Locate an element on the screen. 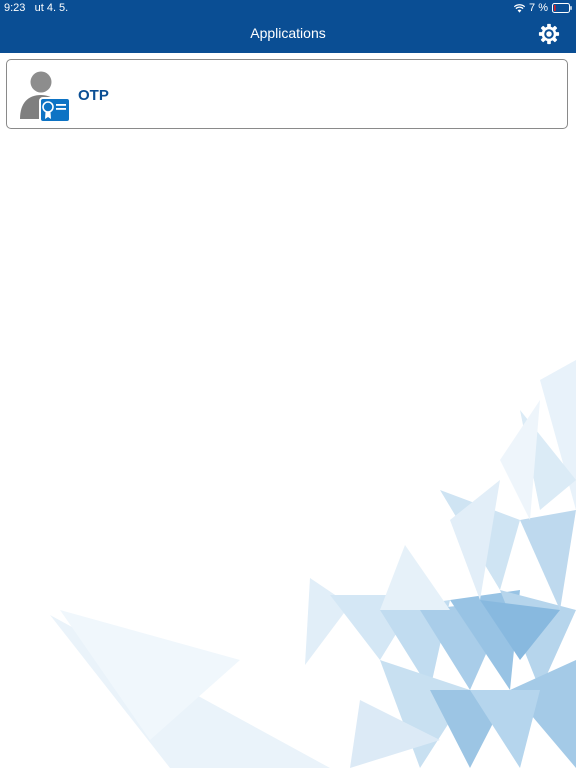  settings-button is located at coordinates (549, 34).